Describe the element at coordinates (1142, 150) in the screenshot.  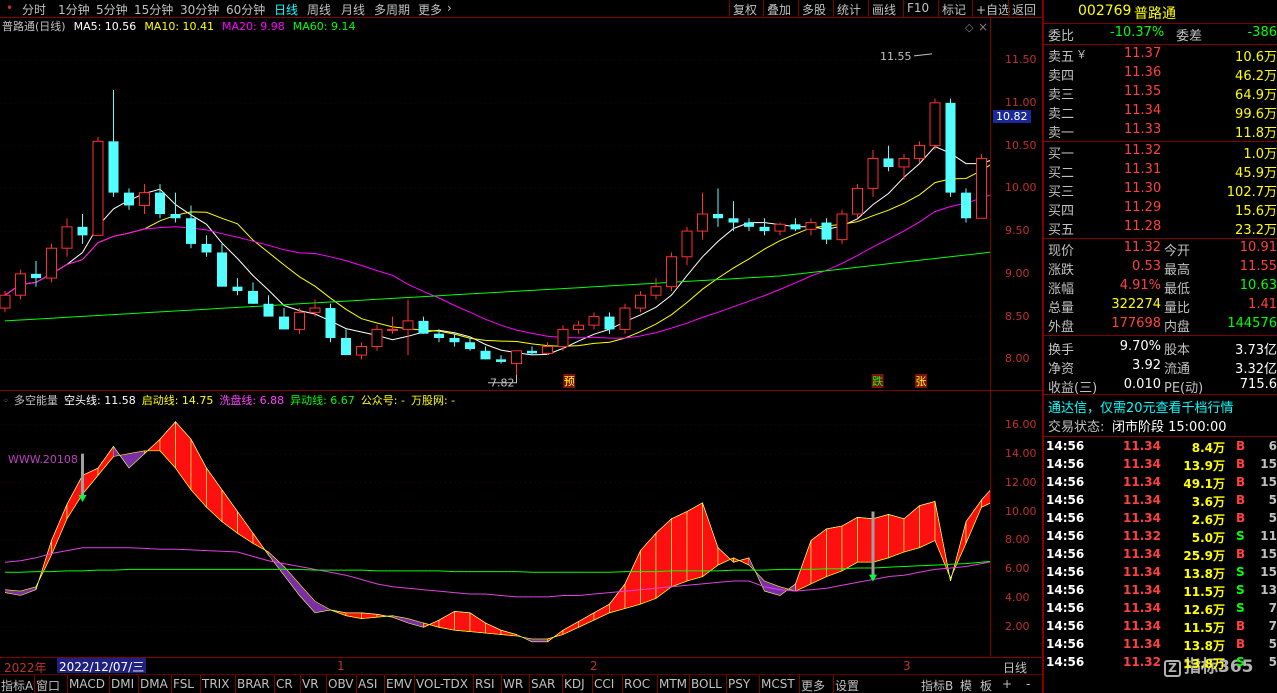
I see `bid-price: 11.32` at that location.